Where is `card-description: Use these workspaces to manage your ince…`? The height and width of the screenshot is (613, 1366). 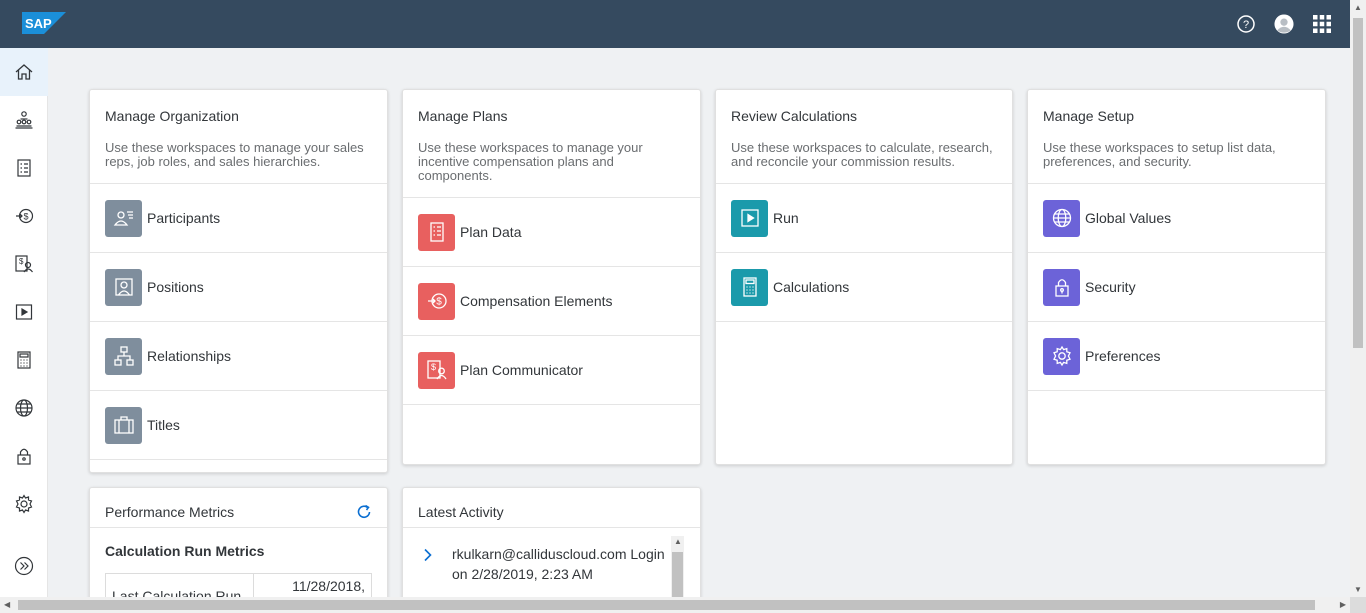
card-description: Use these workspaces to manage your ince… is located at coordinates (530, 161).